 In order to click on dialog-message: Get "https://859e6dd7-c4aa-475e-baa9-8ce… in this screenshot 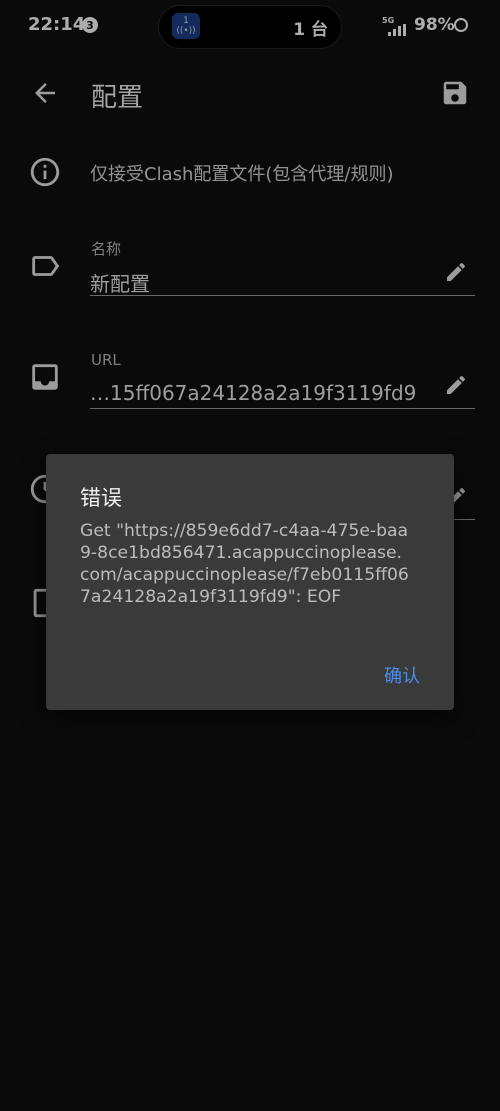, I will do `click(244, 564)`.